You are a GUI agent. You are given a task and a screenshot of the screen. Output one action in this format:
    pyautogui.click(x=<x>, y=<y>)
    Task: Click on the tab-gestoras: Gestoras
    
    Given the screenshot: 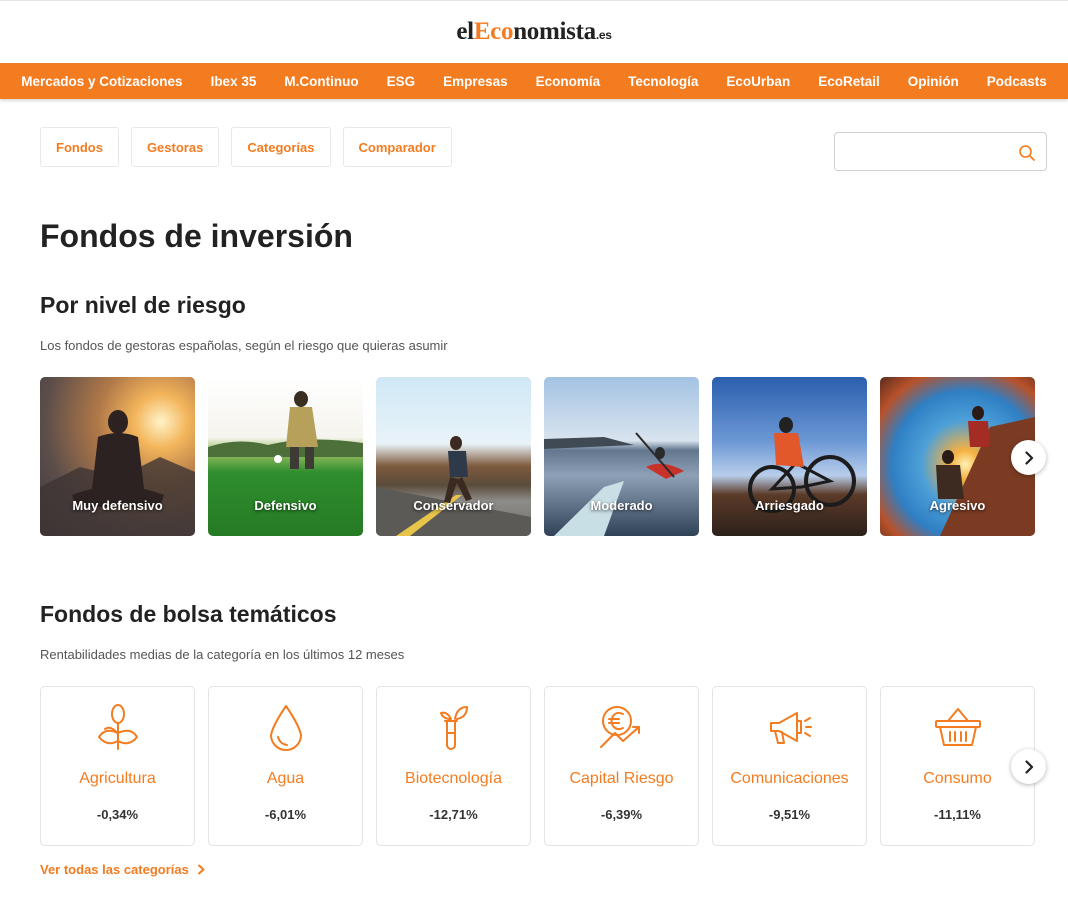 What is the action you would take?
    pyautogui.click(x=175, y=147)
    